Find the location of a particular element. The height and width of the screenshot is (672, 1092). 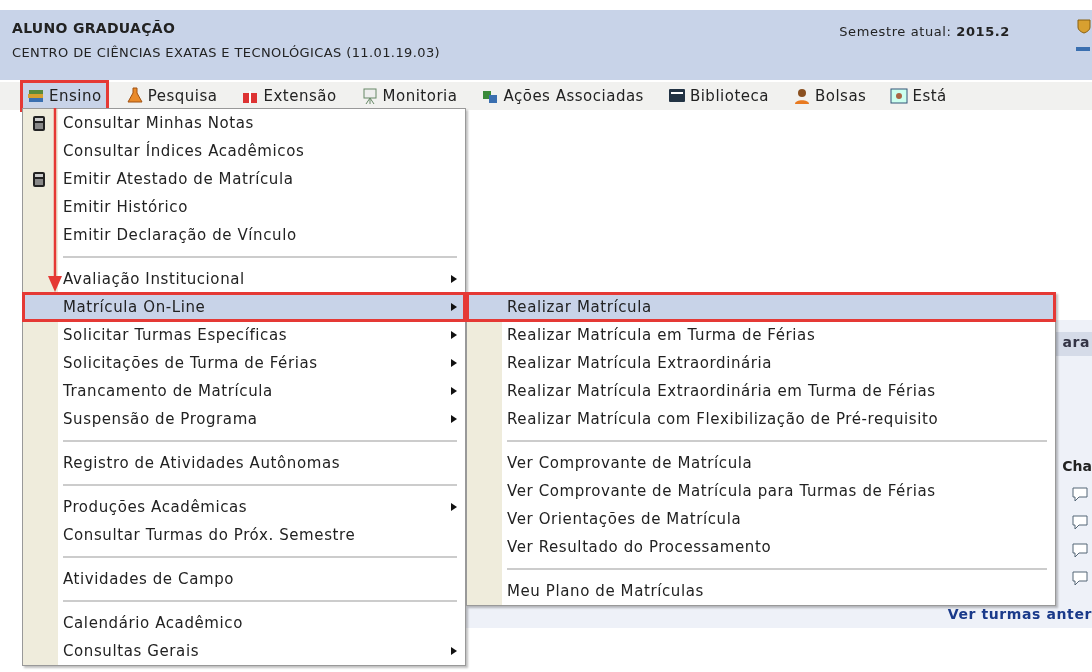

id-card-icon is located at coordinates (899, 96).